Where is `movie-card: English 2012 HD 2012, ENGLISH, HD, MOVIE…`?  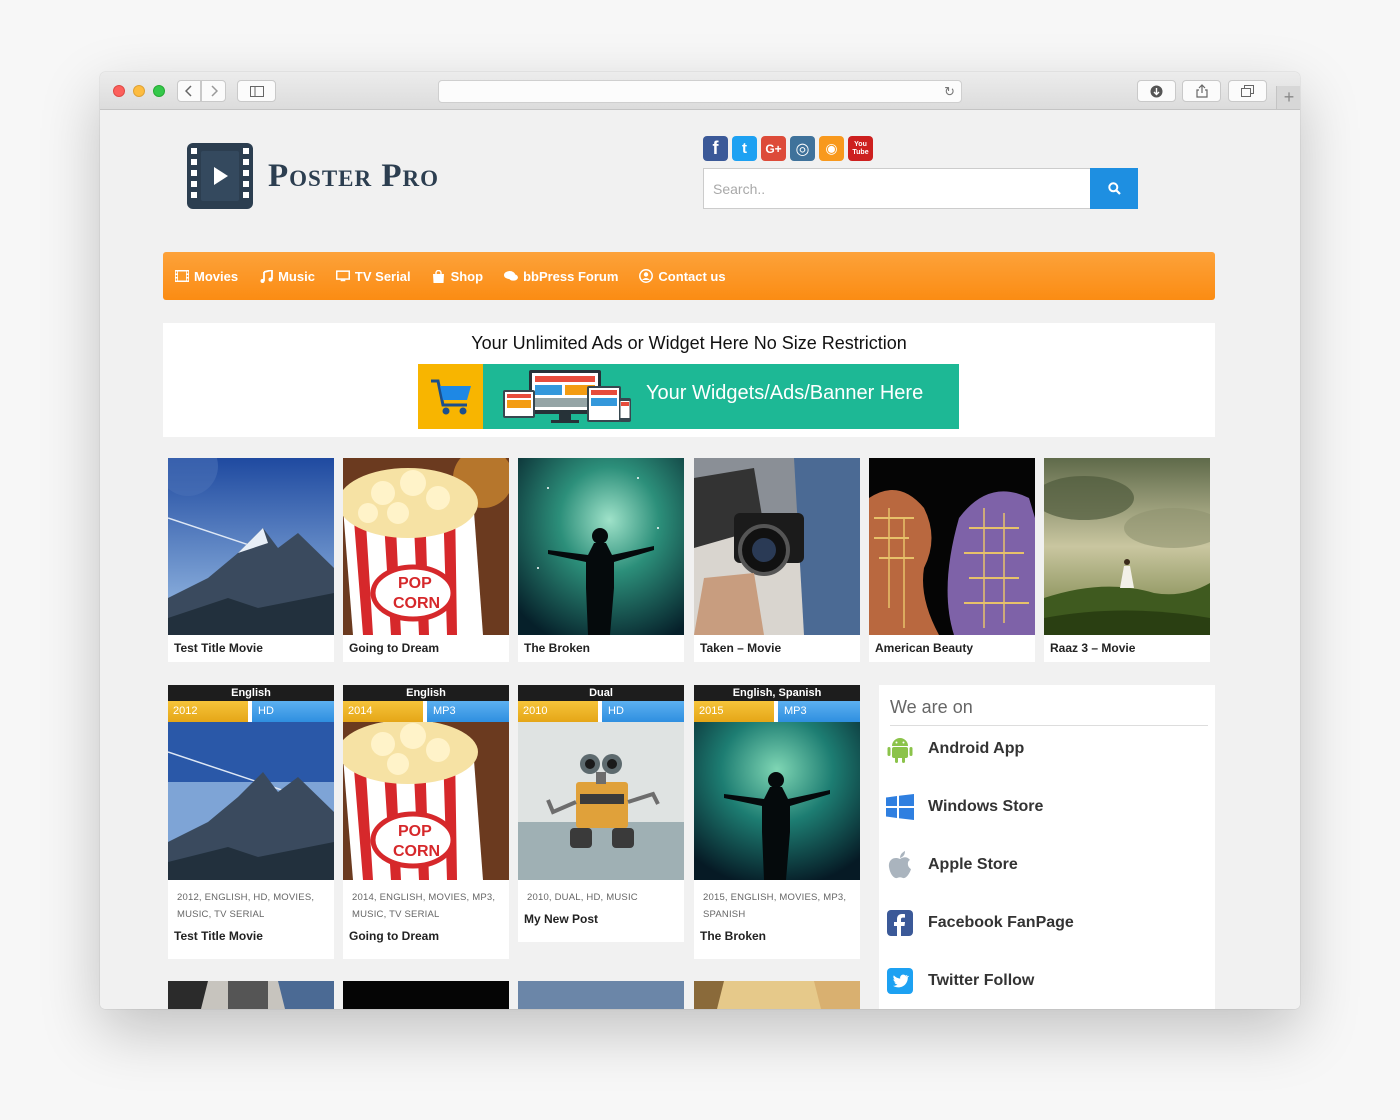 movie-card: English 2012 HD 2012, ENGLISH, HD, MOVIE… is located at coordinates (251, 822).